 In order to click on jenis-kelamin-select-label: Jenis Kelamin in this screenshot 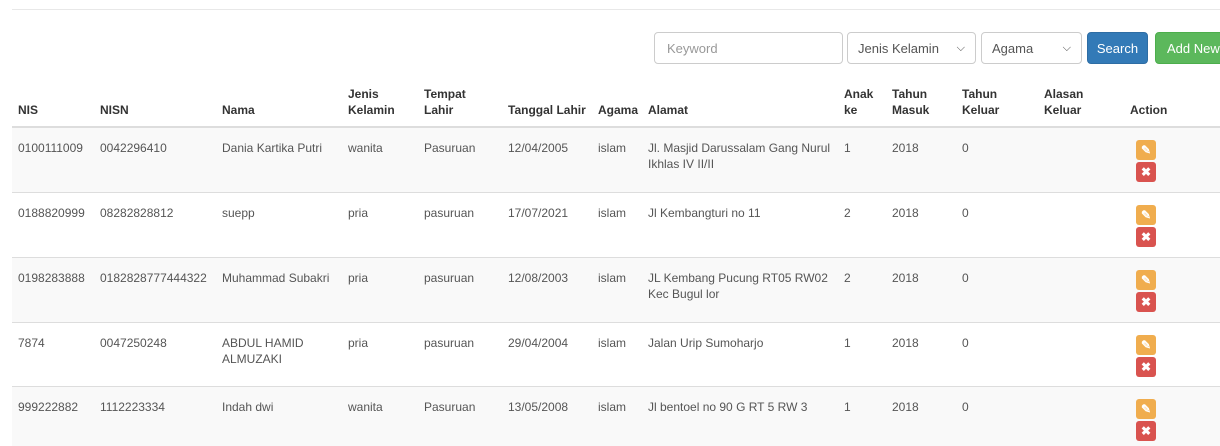, I will do `click(898, 48)`.